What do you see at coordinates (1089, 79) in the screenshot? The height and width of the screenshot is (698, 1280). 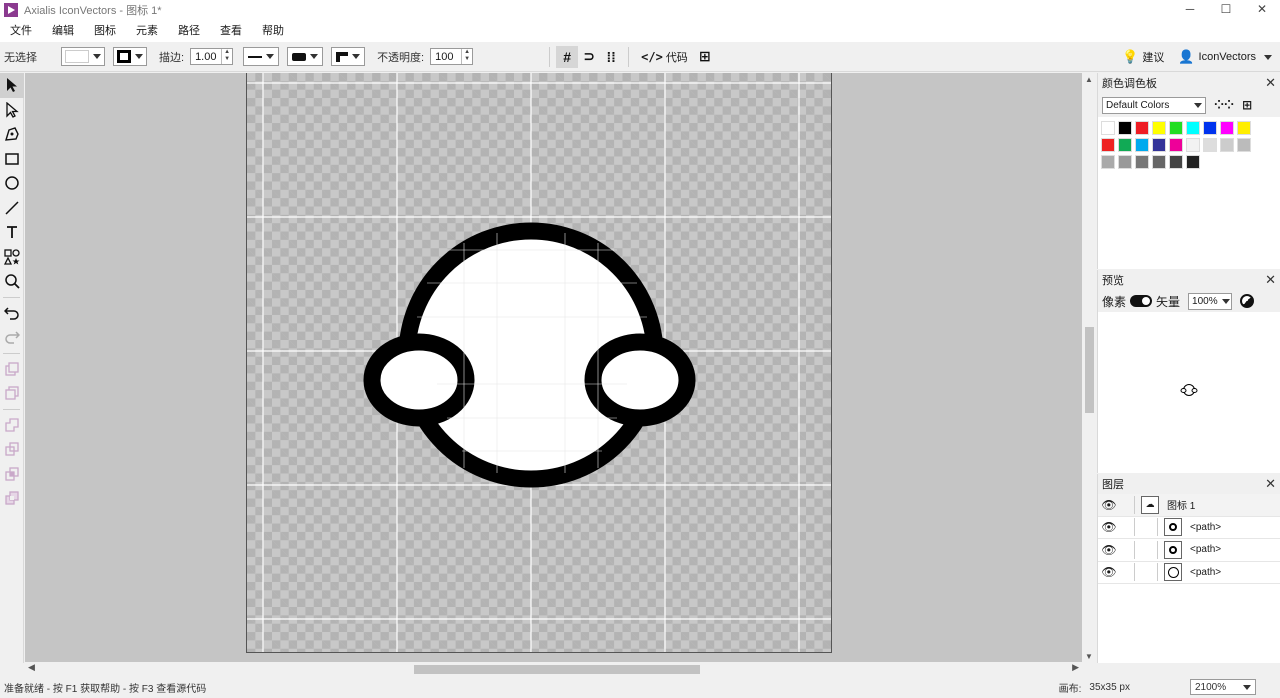 I see `scroll-up-icon: ▲` at bounding box center [1089, 79].